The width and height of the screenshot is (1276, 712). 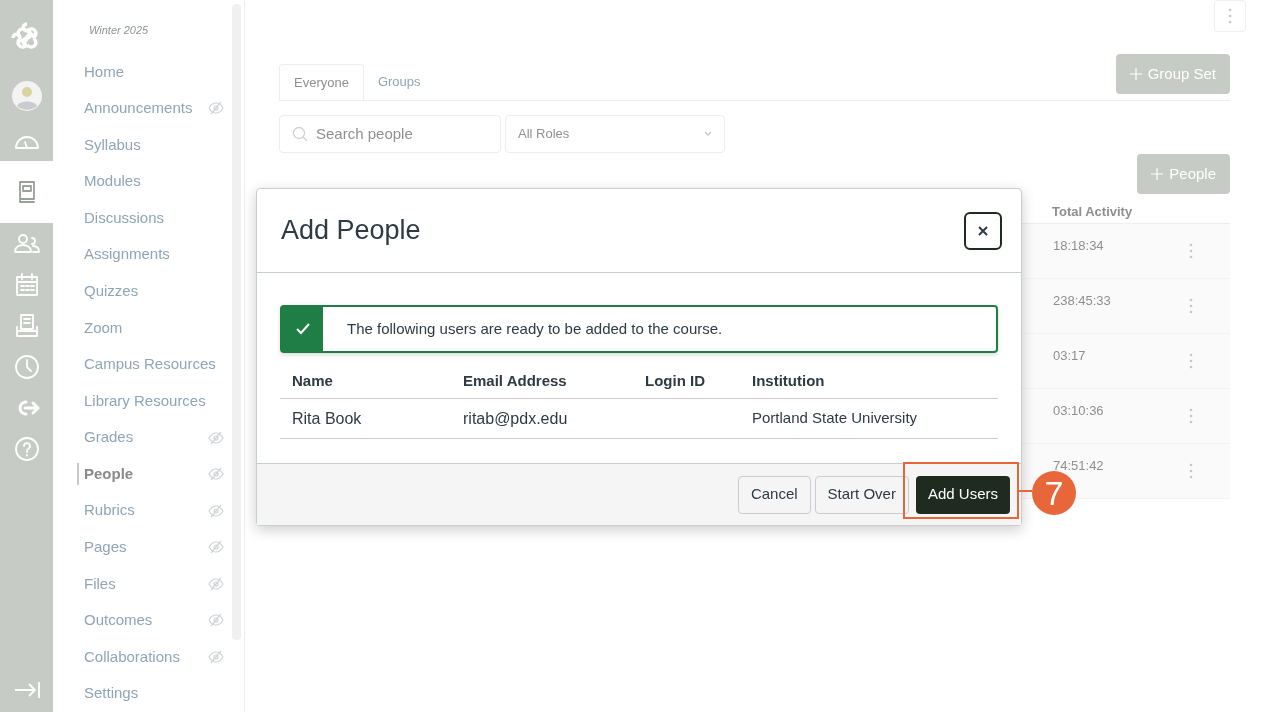 What do you see at coordinates (1078, 246) in the screenshot?
I see `table-cell-text: 18:18:34` at bounding box center [1078, 246].